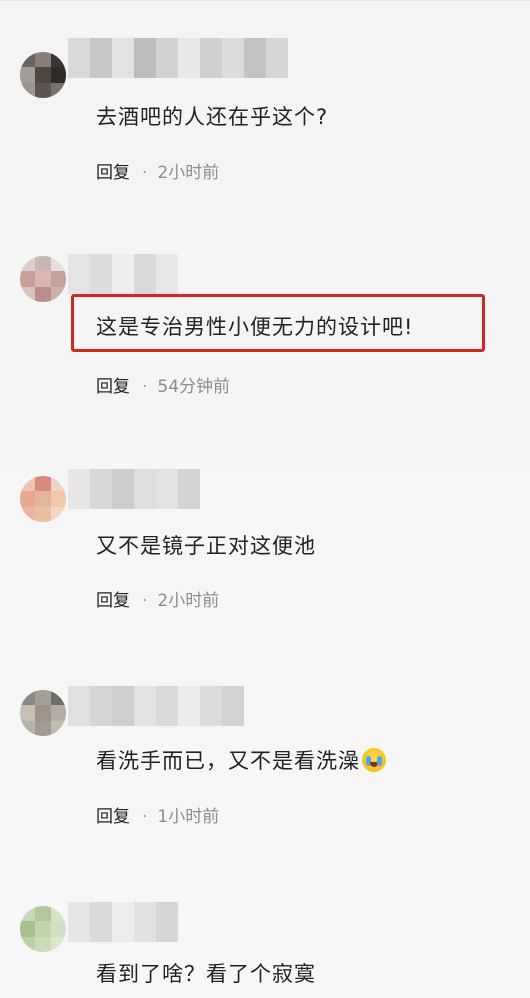 This screenshot has height=998, width=530. What do you see at coordinates (228, 761) in the screenshot?
I see `comment-text-content: 看洗手而已，又不是看洗澡` at bounding box center [228, 761].